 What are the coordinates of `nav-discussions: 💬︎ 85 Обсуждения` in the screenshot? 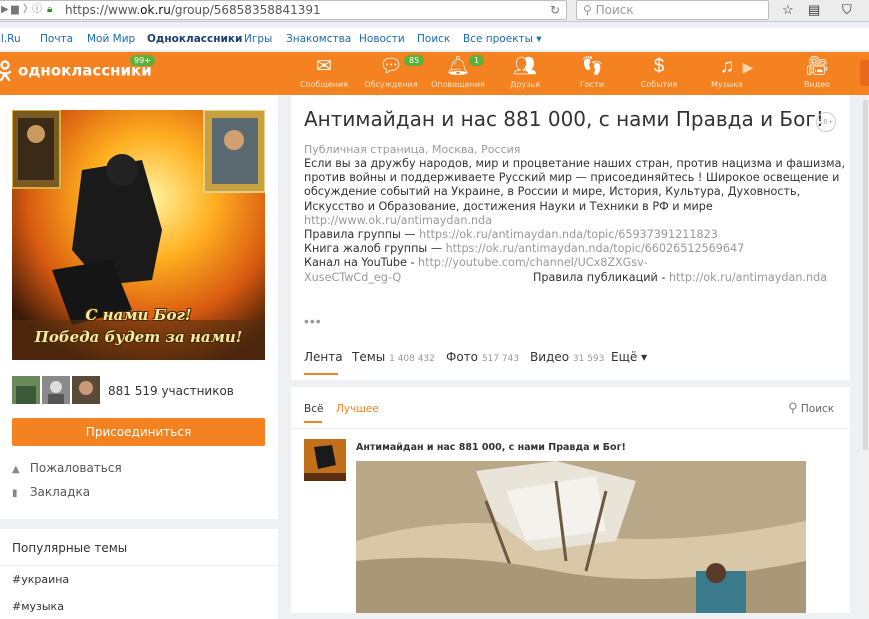 It's located at (392, 72).